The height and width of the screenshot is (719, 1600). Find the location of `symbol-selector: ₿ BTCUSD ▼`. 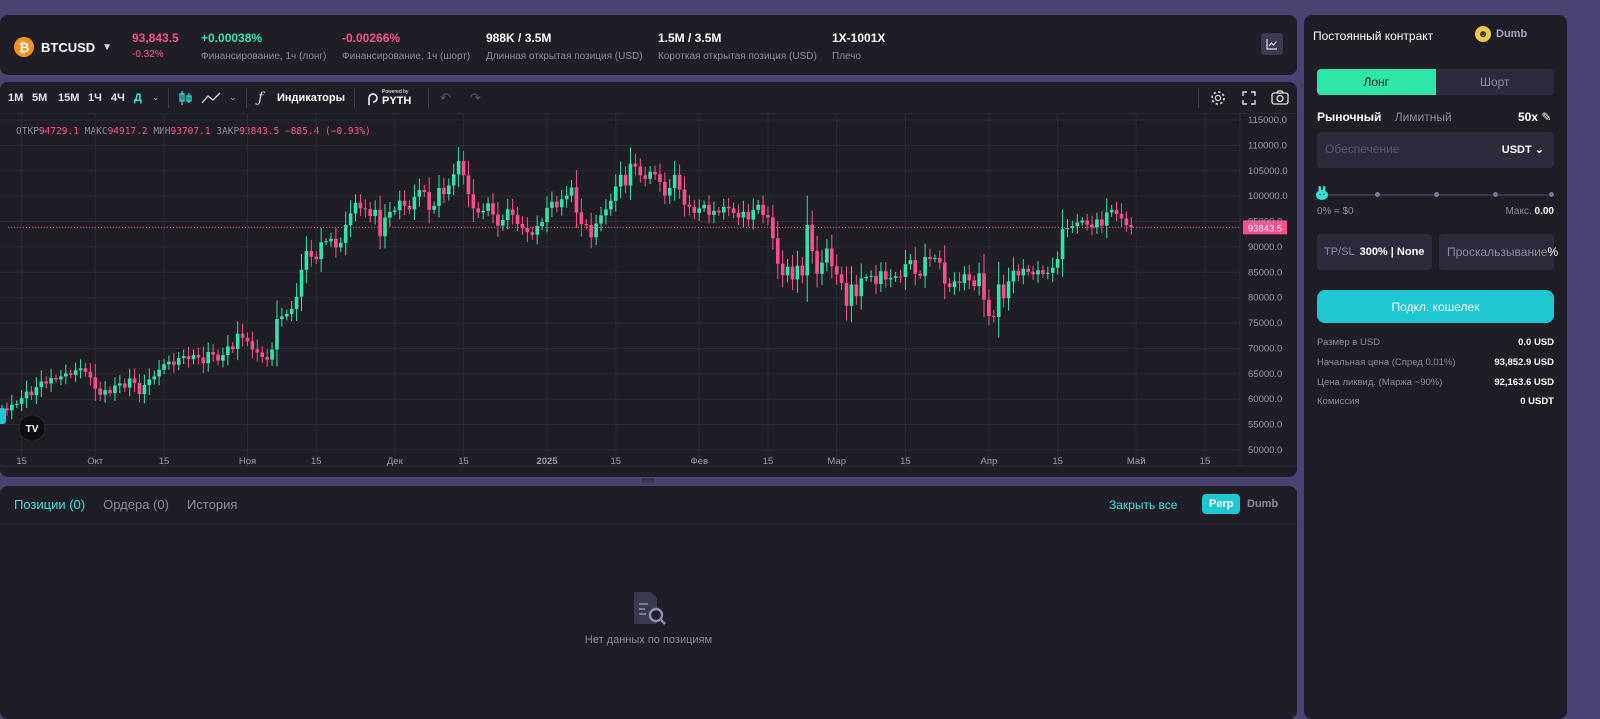

symbol-selector: ₿ BTCUSD ▼ is located at coordinates (63, 47).